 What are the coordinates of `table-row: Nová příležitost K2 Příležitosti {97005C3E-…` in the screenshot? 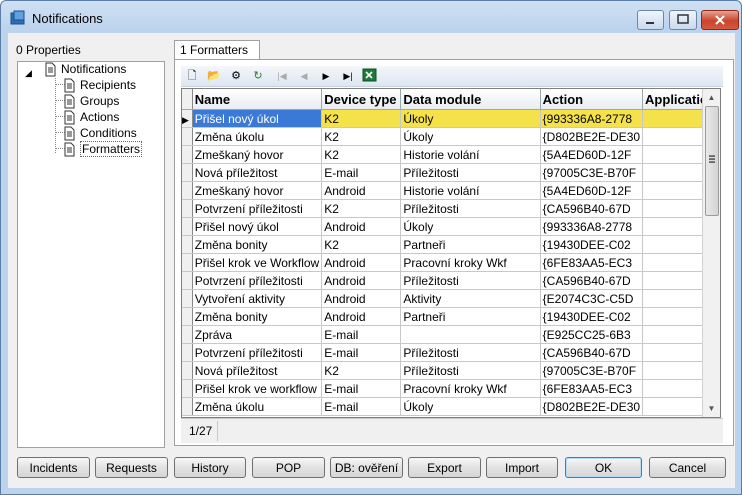 It's located at (451, 370).